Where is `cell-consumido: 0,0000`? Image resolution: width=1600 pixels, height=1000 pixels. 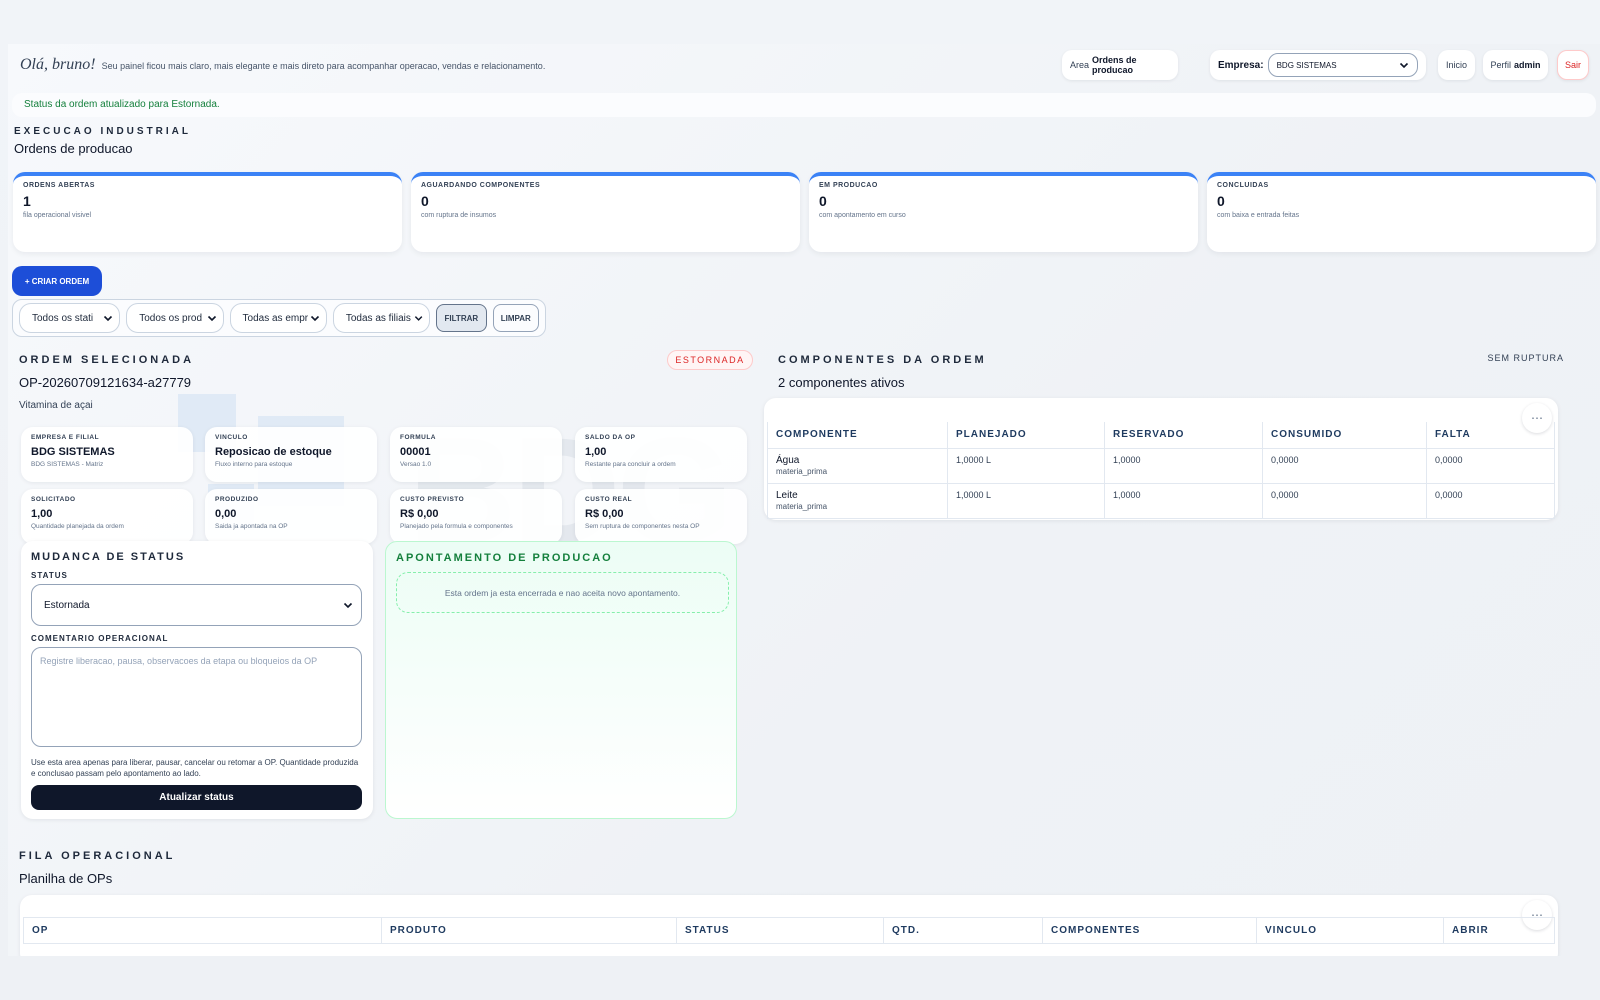 cell-consumido: 0,0000 is located at coordinates (1344, 465).